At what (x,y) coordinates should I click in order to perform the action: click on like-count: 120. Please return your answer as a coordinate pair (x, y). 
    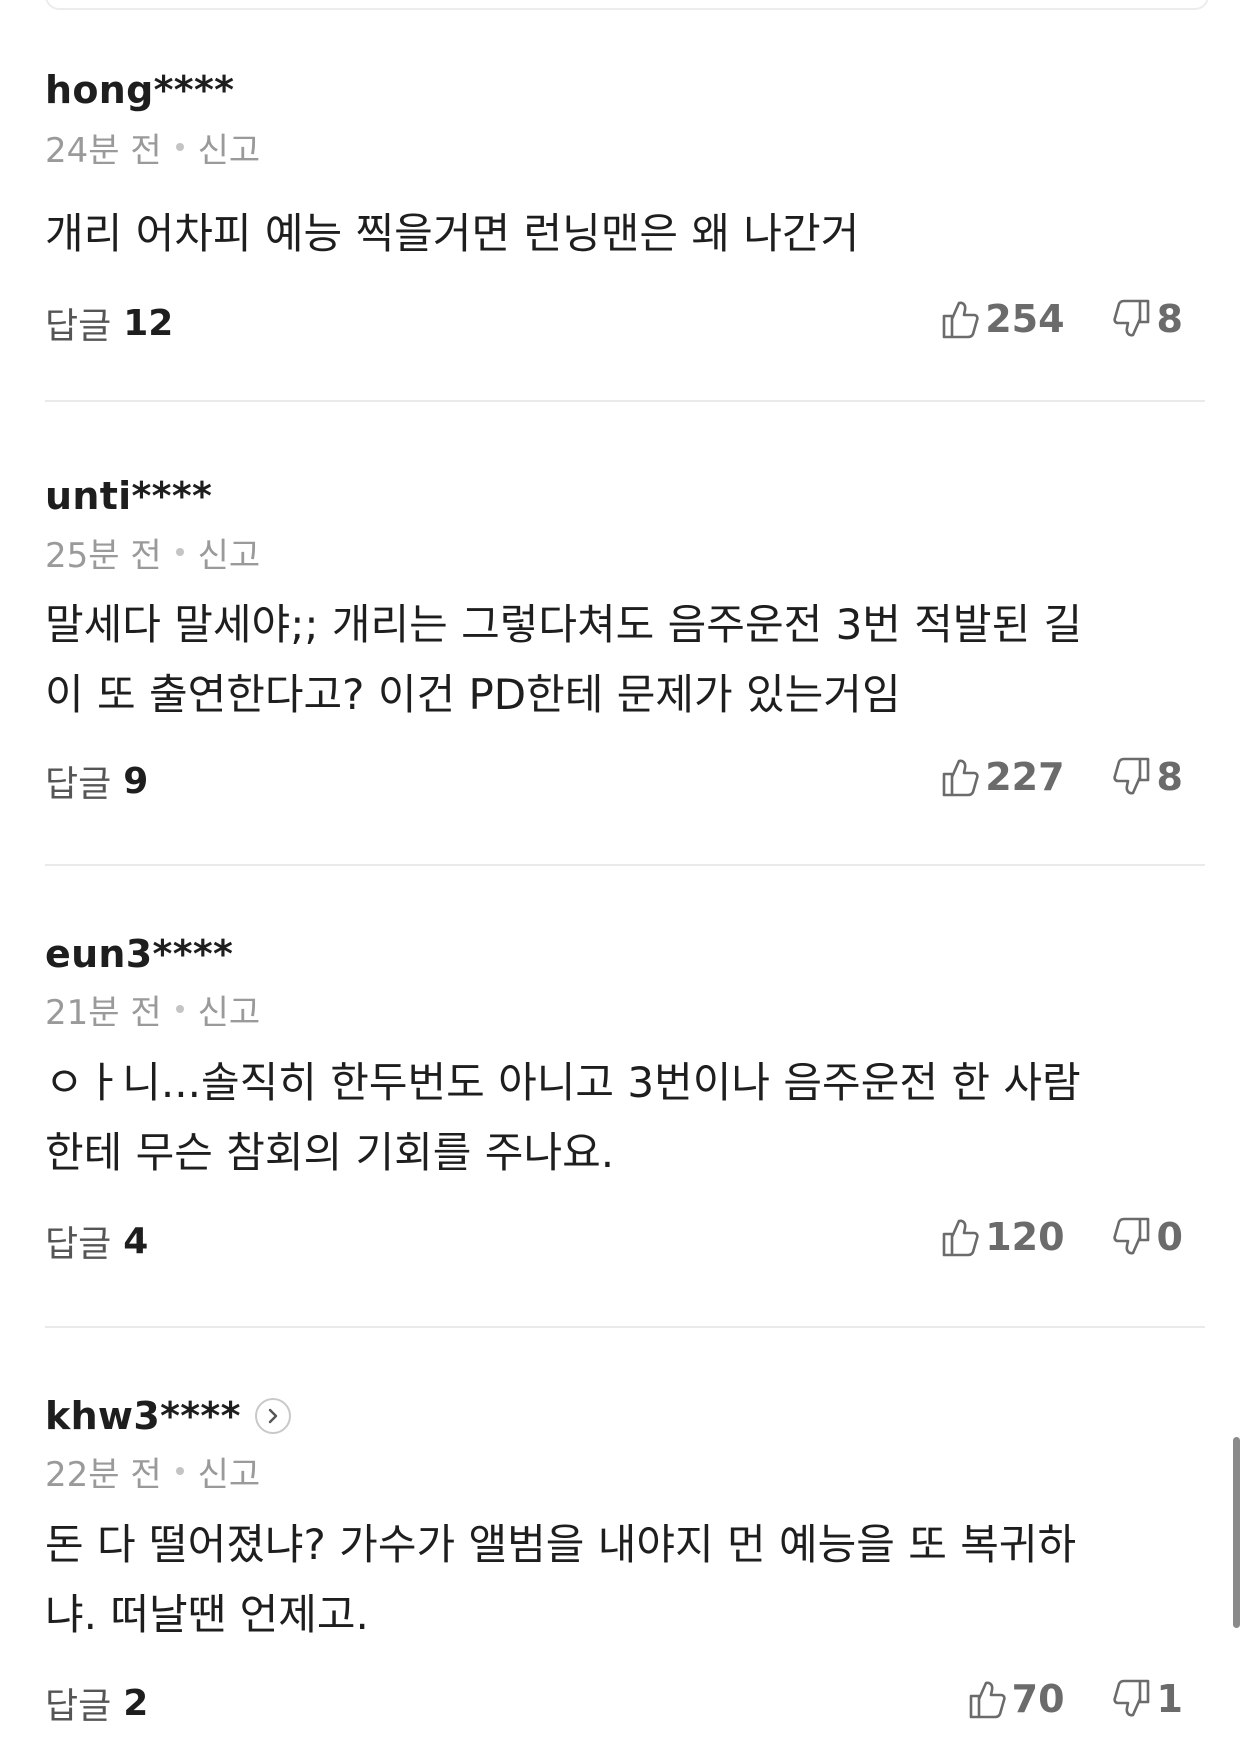
    Looking at the image, I should click on (1025, 1237).